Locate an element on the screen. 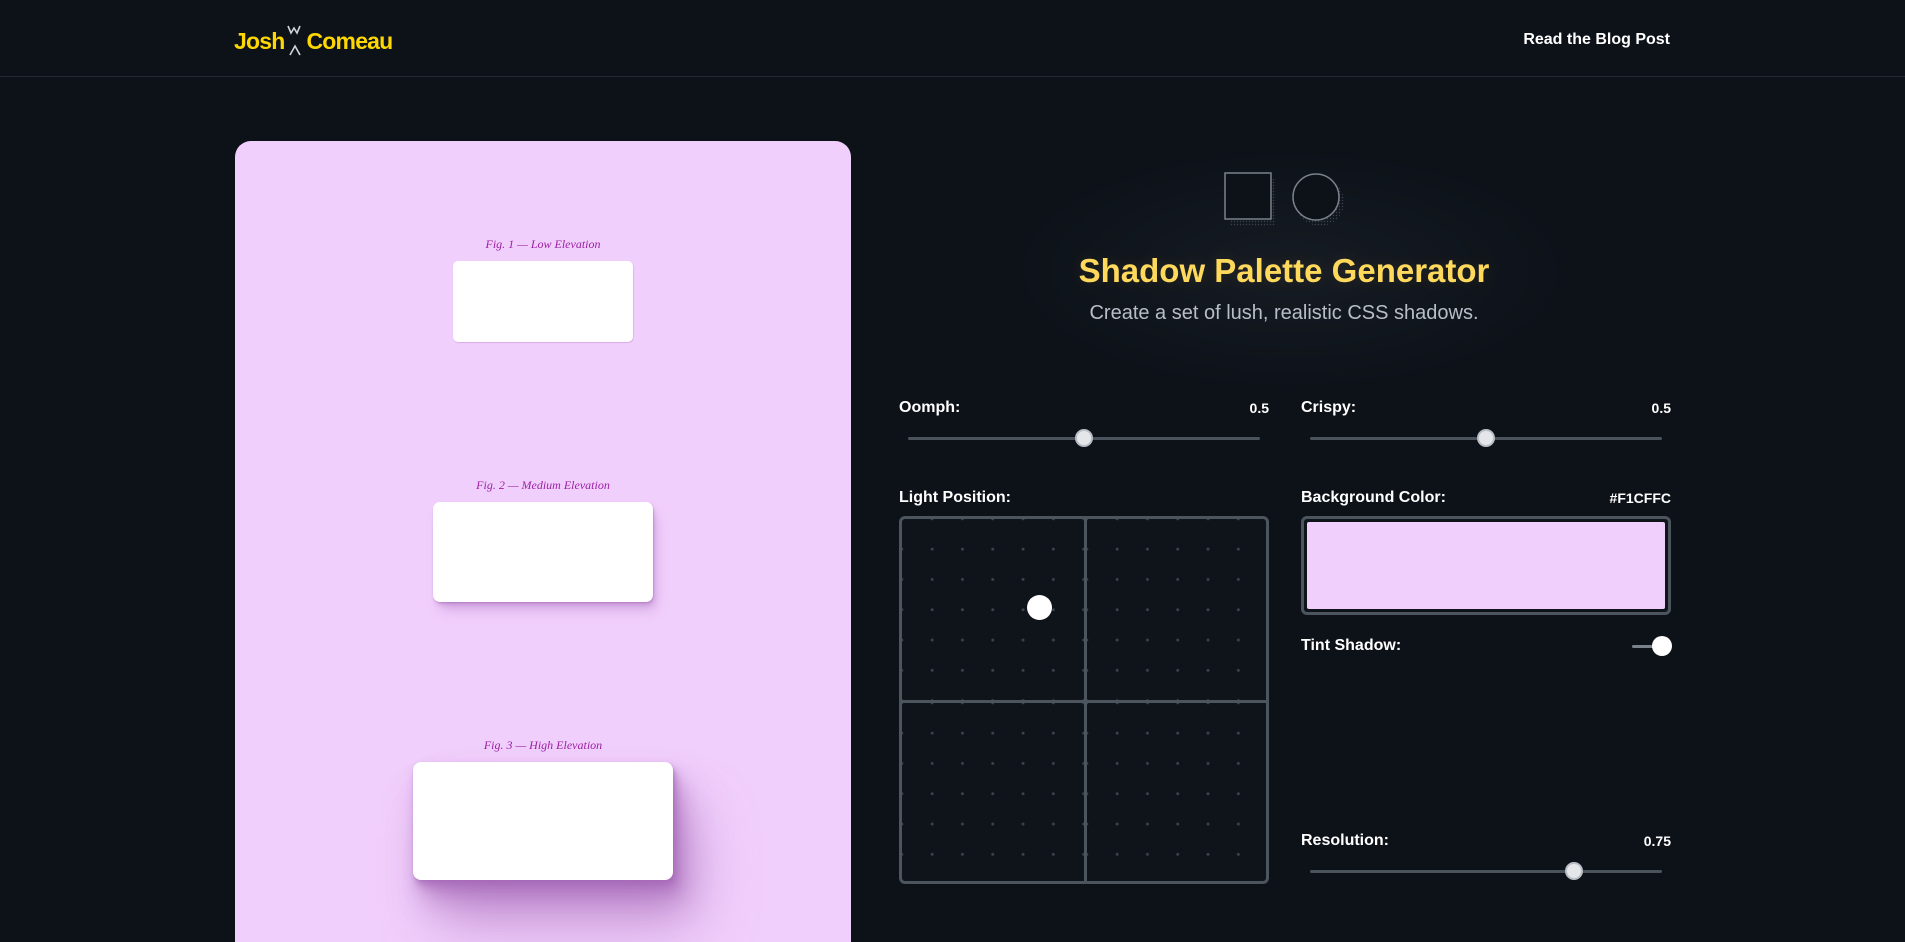 Image resolution: width=1905 pixels, height=942 pixels. light-position-label: Light Position: is located at coordinates (955, 497).